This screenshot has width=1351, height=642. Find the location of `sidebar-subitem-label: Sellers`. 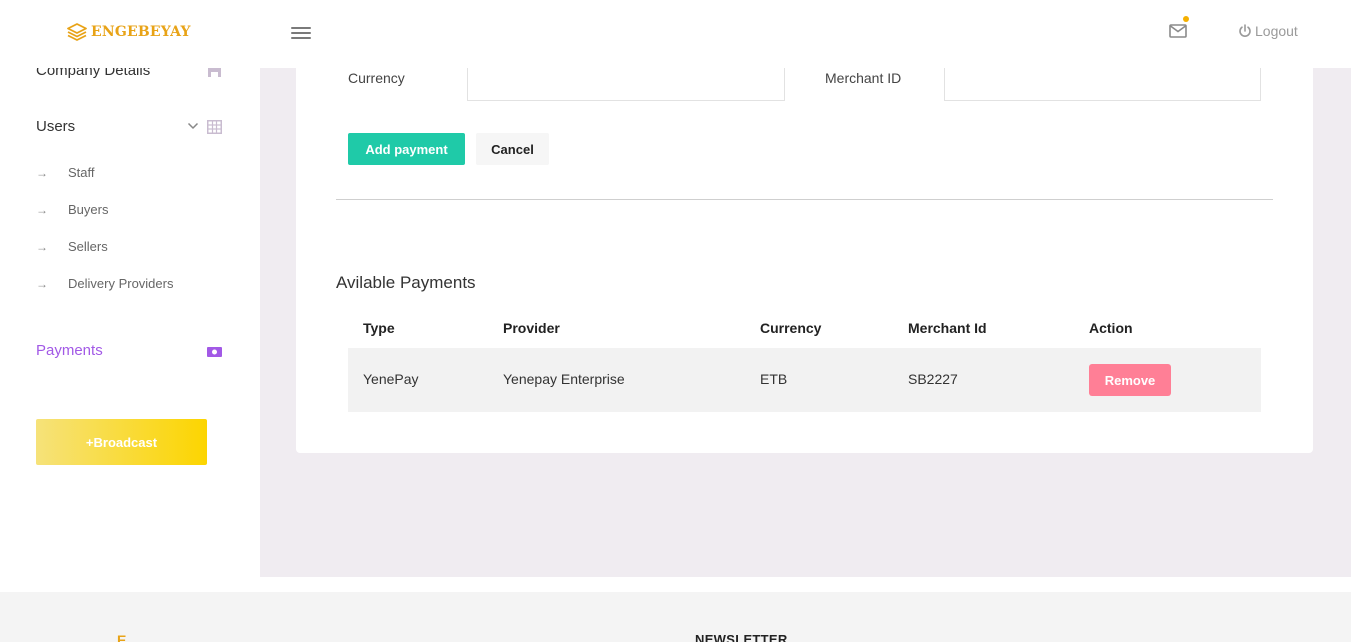

sidebar-subitem-label: Sellers is located at coordinates (88, 246).